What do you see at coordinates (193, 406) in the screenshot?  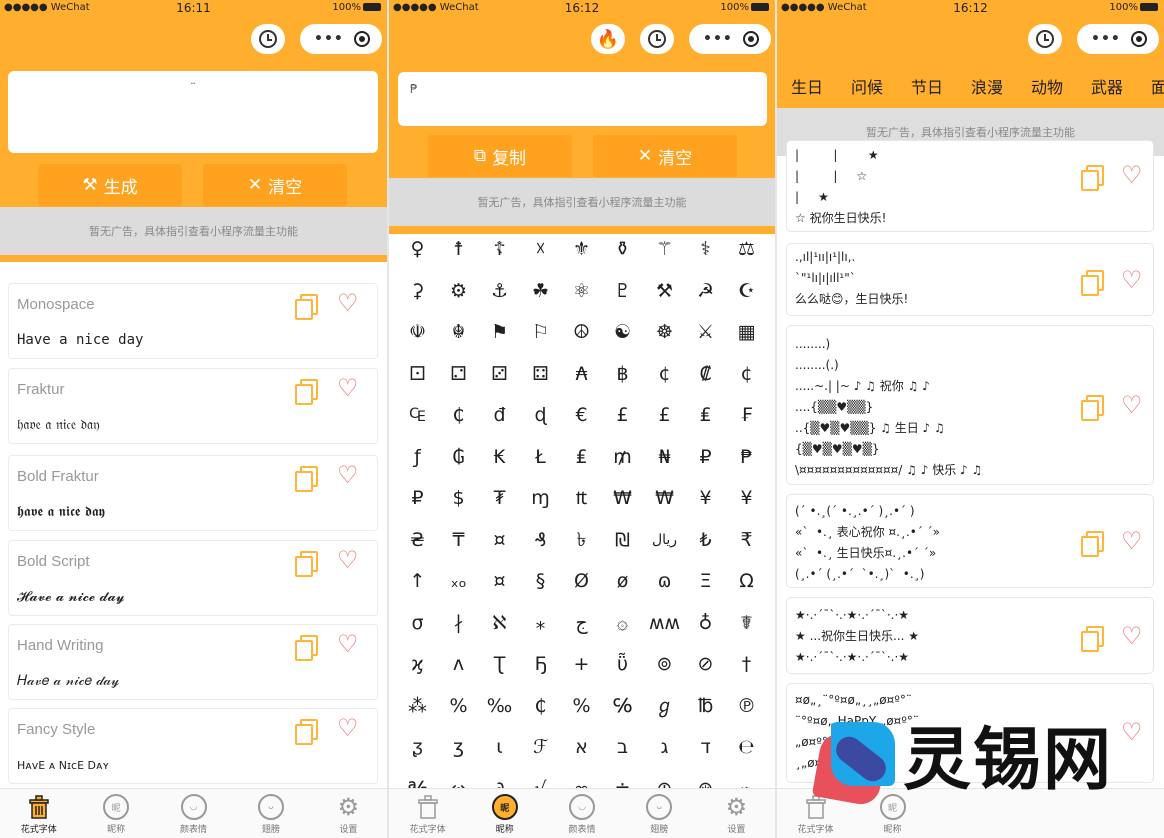 I see `font-card: Fraktur 𝔥𝔞𝔳𝔢 𝔞 𝔫𝔦𝔠𝔢 𝔡𝔞𝔶 ♡` at bounding box center [193, 406].